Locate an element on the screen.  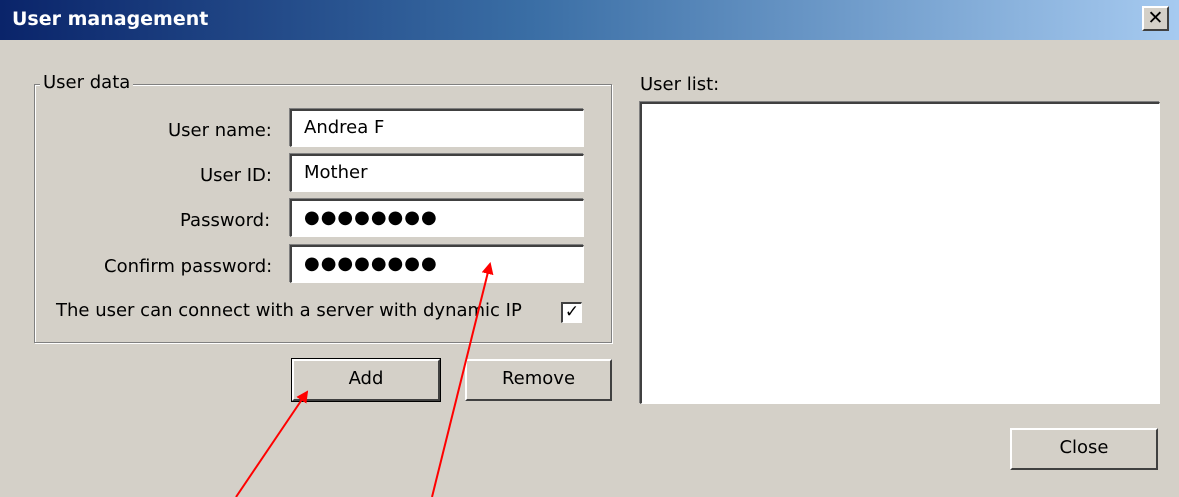
annotation-arrow-add is located at coordinates (272, 443).